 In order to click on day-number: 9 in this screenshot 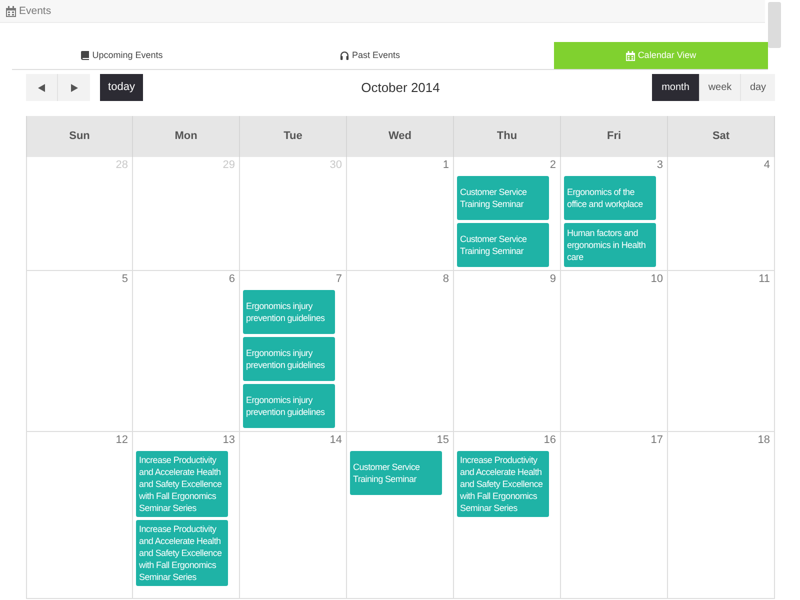, I will do `click(553, 279)`.